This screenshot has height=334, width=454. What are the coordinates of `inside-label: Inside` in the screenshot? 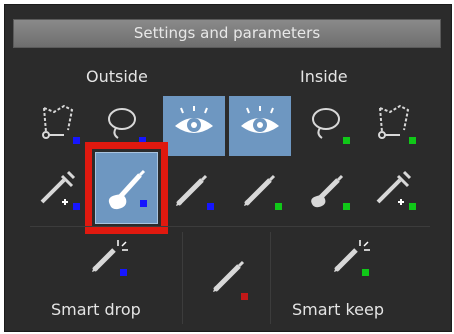 It's located at (324, 76).